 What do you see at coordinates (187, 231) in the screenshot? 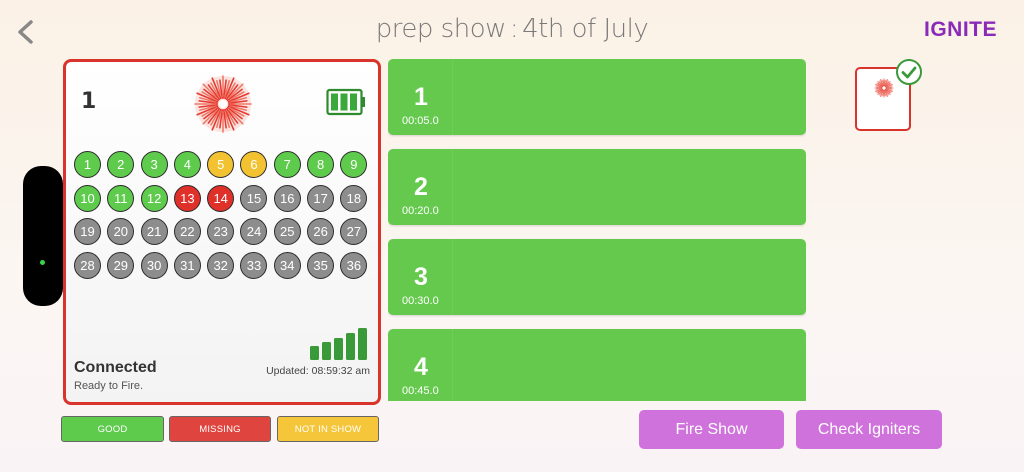
I see `cue-button: 22` at bounding box center [187, 231].